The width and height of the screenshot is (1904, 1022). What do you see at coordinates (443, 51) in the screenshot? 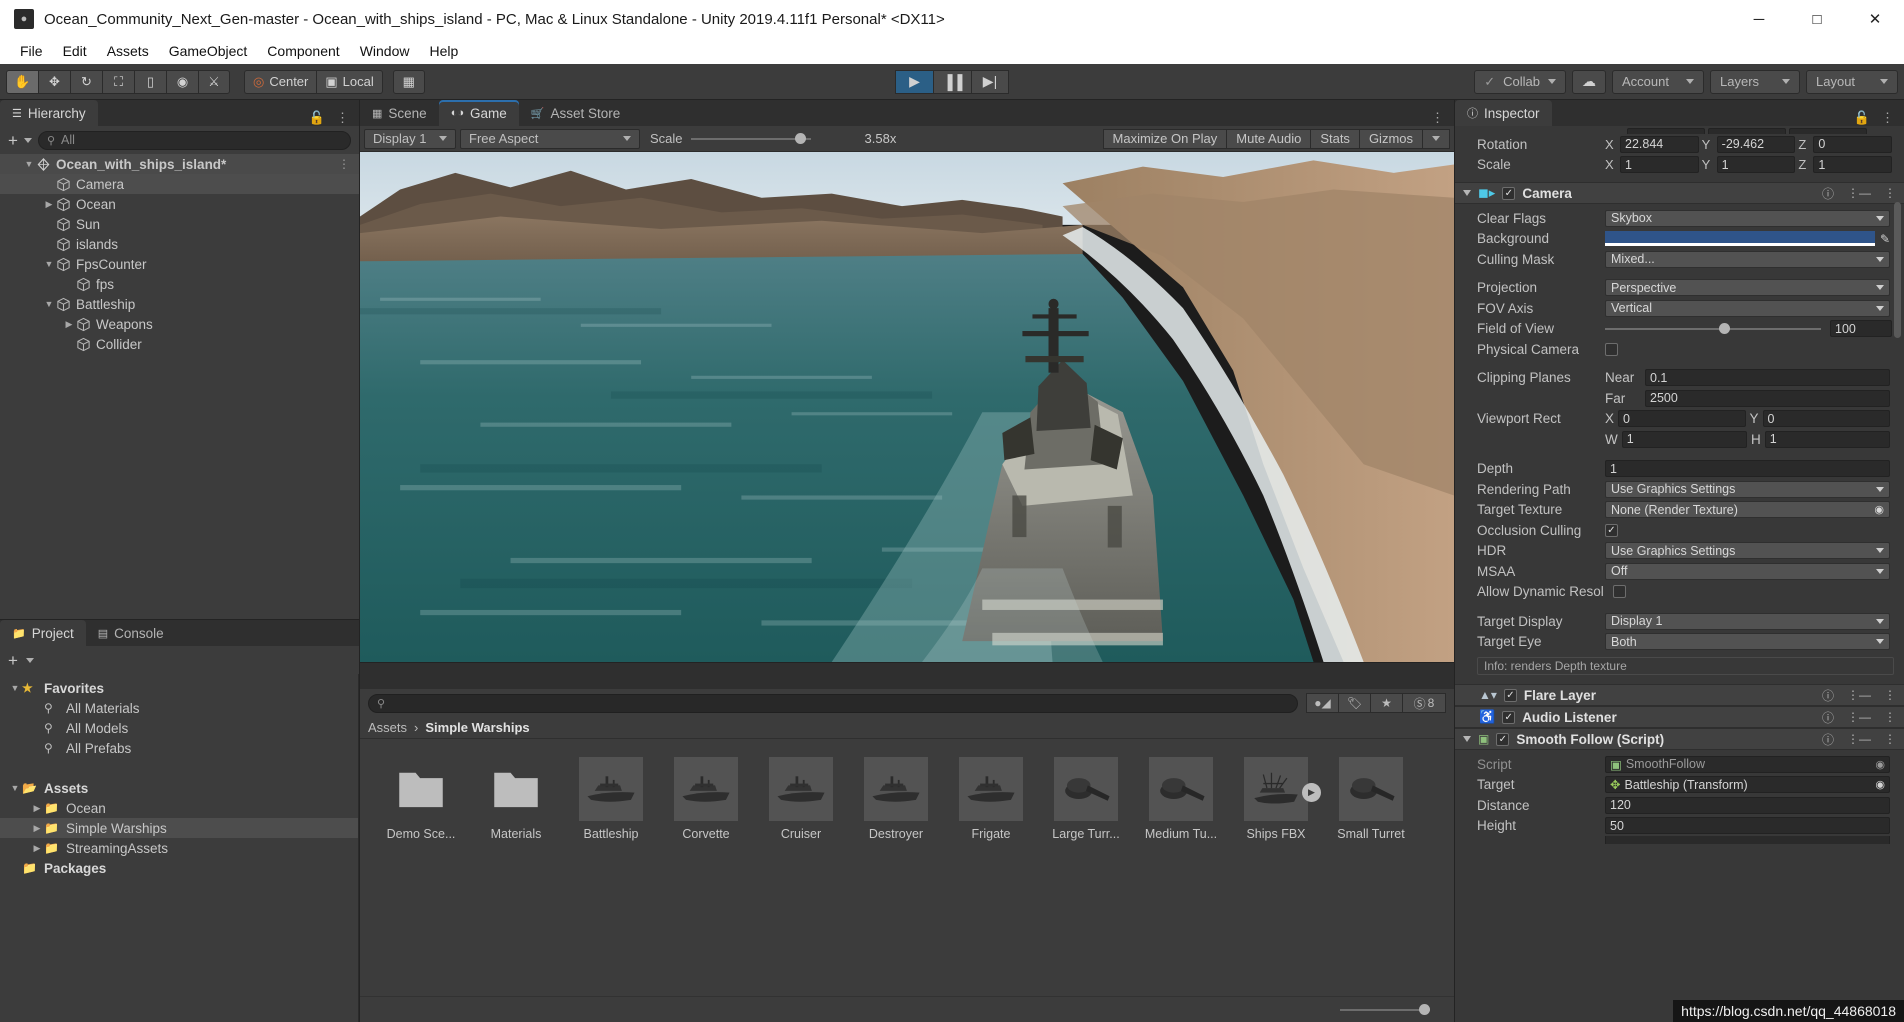
I see `menu-help: Help` at bounding box center [443, 51].